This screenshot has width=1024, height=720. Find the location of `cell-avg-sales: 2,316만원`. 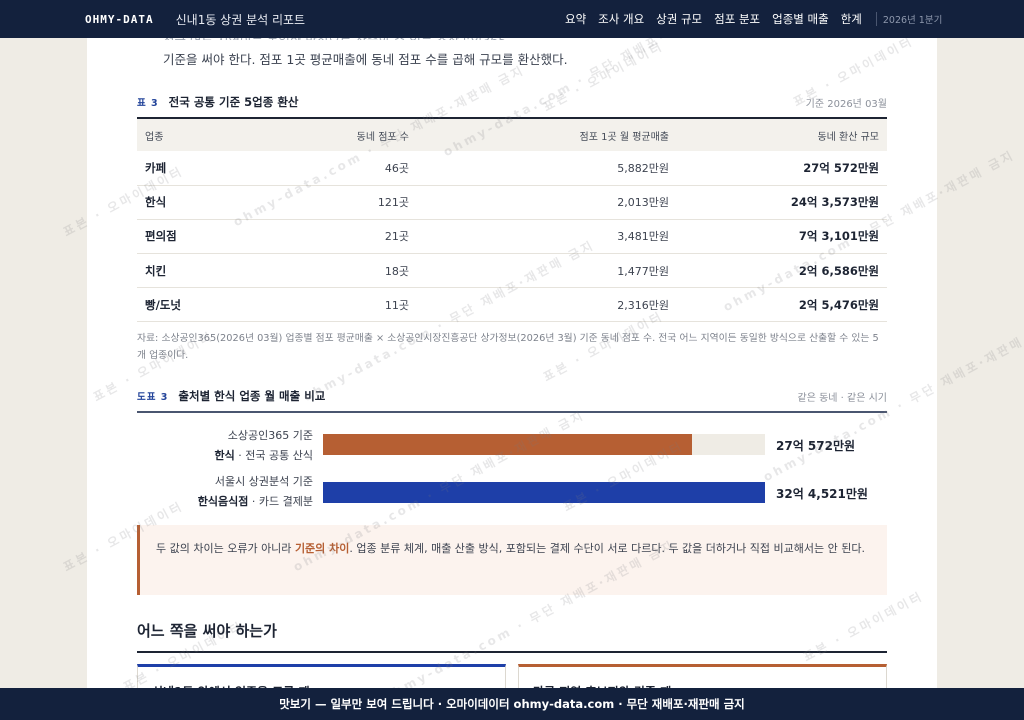

cell-avg-sales: 2,316만원 is located at coordinates (547, 305).